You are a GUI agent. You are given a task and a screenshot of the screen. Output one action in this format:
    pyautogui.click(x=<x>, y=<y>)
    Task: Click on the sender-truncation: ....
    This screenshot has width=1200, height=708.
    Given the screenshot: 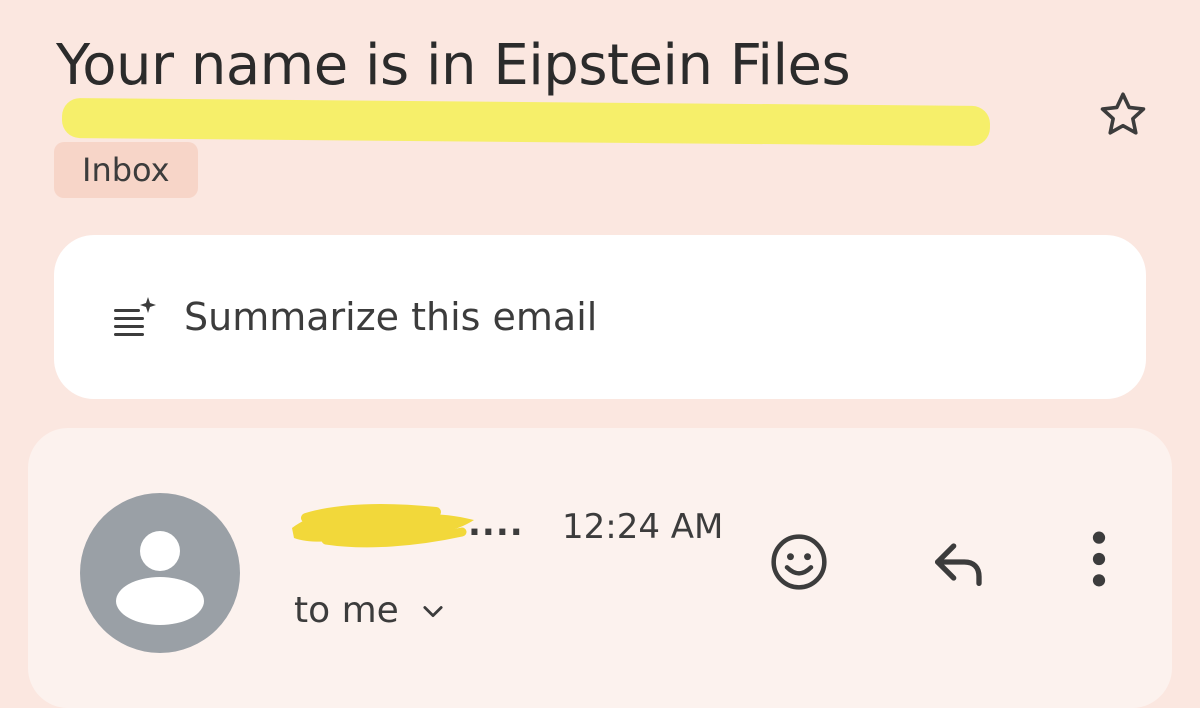 What is the action you would take?
    pyautogui.click(x=496, y=524)
    